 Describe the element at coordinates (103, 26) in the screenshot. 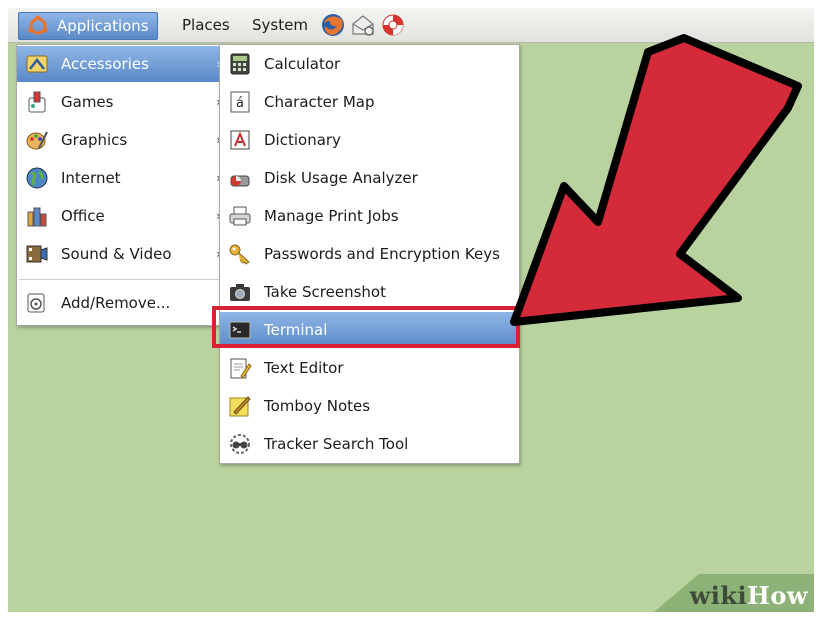

I see `applications-label: Applications` at that location.